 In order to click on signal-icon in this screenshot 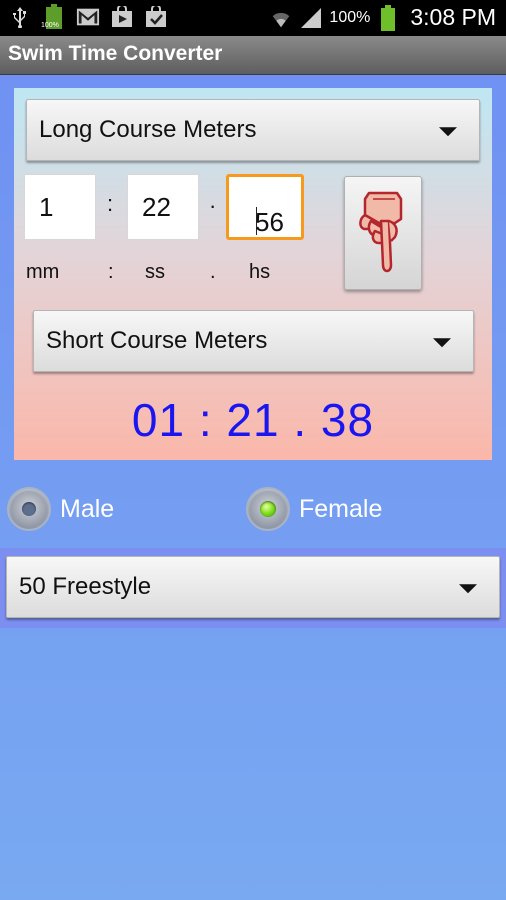, I will do `click(311, 18)`.